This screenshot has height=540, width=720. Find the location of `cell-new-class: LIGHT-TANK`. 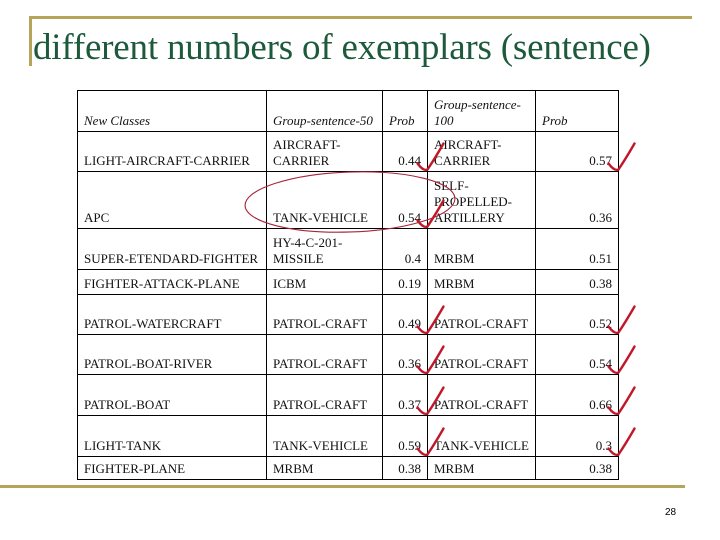

cell-new-class: LIGHT-TANK is located at coordinates (172, 436).